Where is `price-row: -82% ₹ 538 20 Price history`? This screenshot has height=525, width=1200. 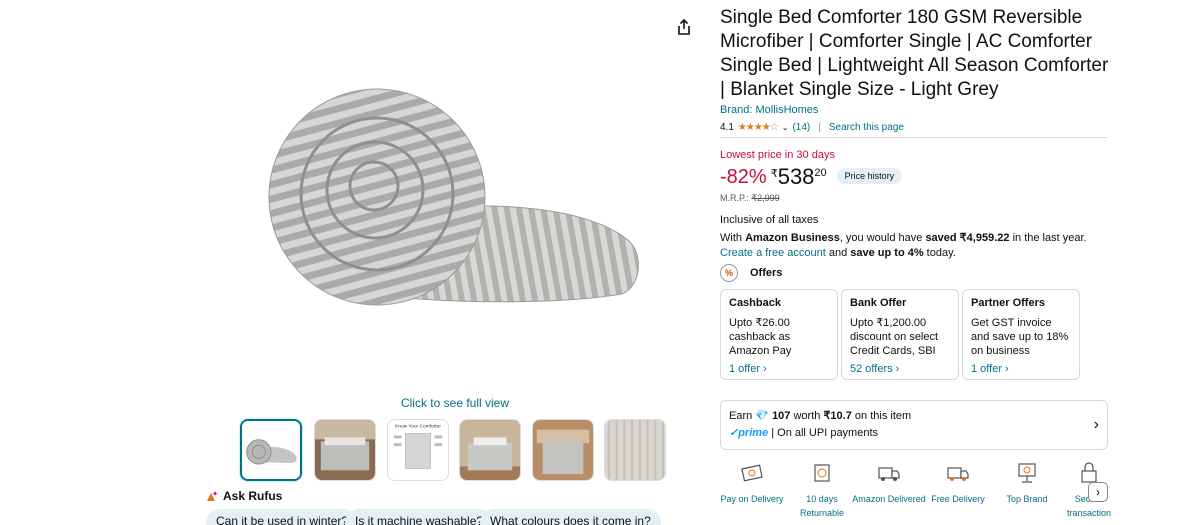
price-row: -82% ₹ 538 20 Price history is located at coordinates (811, 177).